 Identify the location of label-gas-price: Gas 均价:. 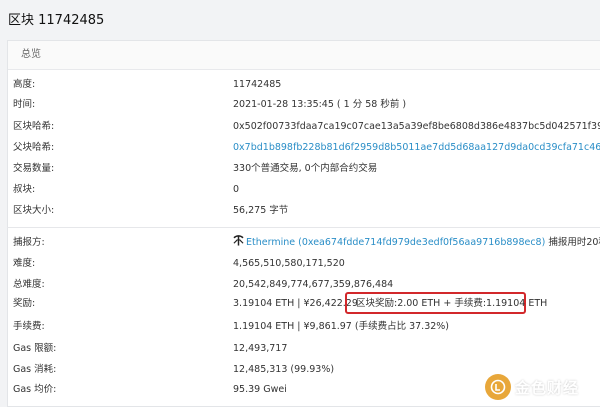
(35, 389).